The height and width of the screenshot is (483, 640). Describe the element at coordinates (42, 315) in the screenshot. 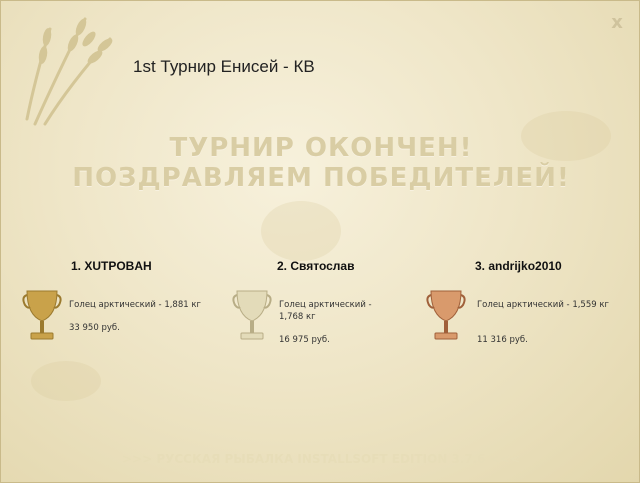

I see `gold-cup-icon` at that location.